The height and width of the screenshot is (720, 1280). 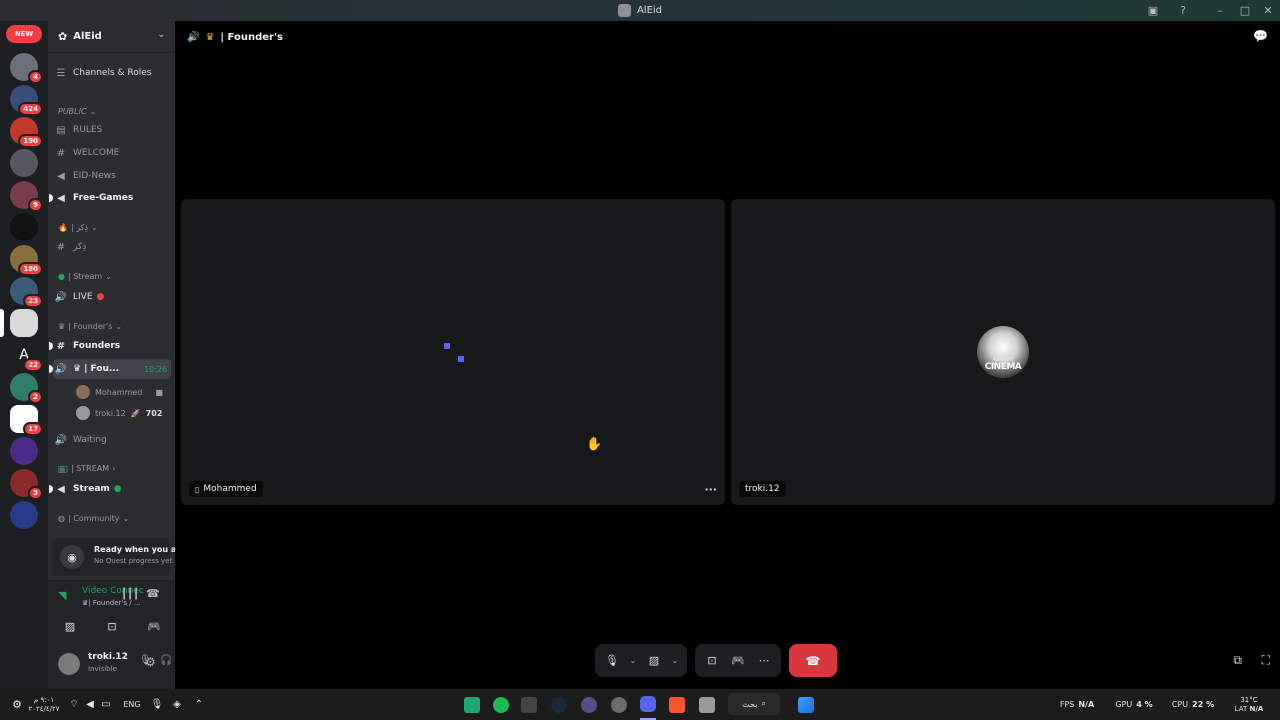 I want to click on brave-icon, so click(x=677, y=704).